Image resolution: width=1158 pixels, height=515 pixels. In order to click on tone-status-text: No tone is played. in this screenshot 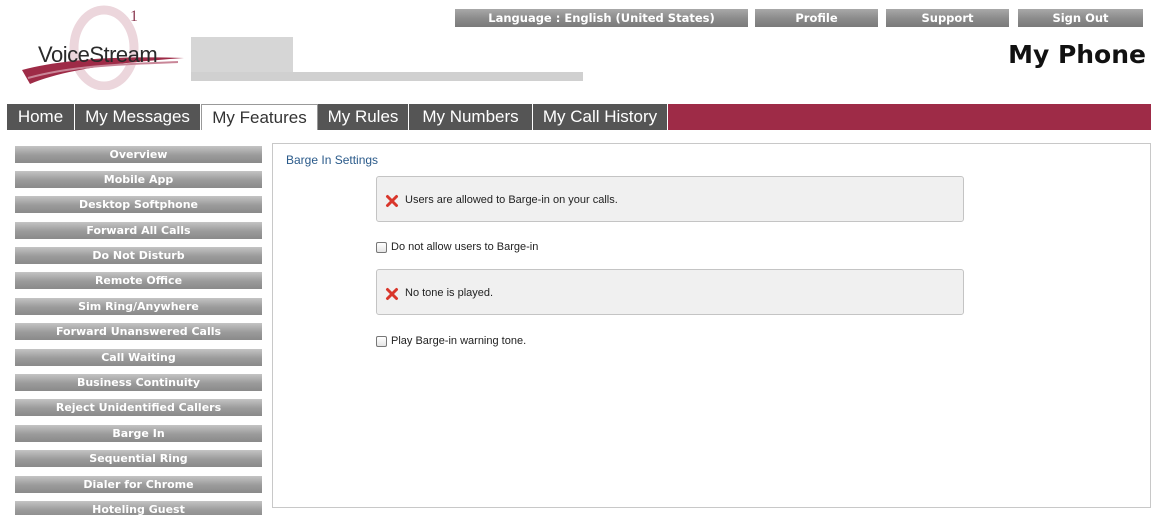, I will do `click(449, 293)`.